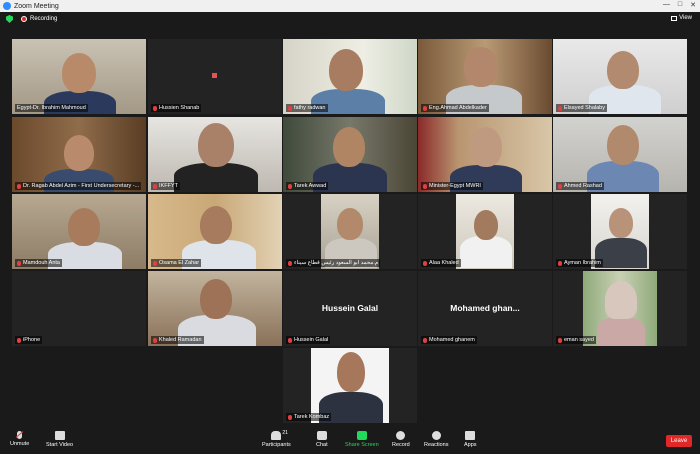 The height and width of the screenshot is (454, 700). What do you see at coordinates (43, 19) in the screenshot?
I see `recording-indicator: Recording` at bounding box center [43, 19].